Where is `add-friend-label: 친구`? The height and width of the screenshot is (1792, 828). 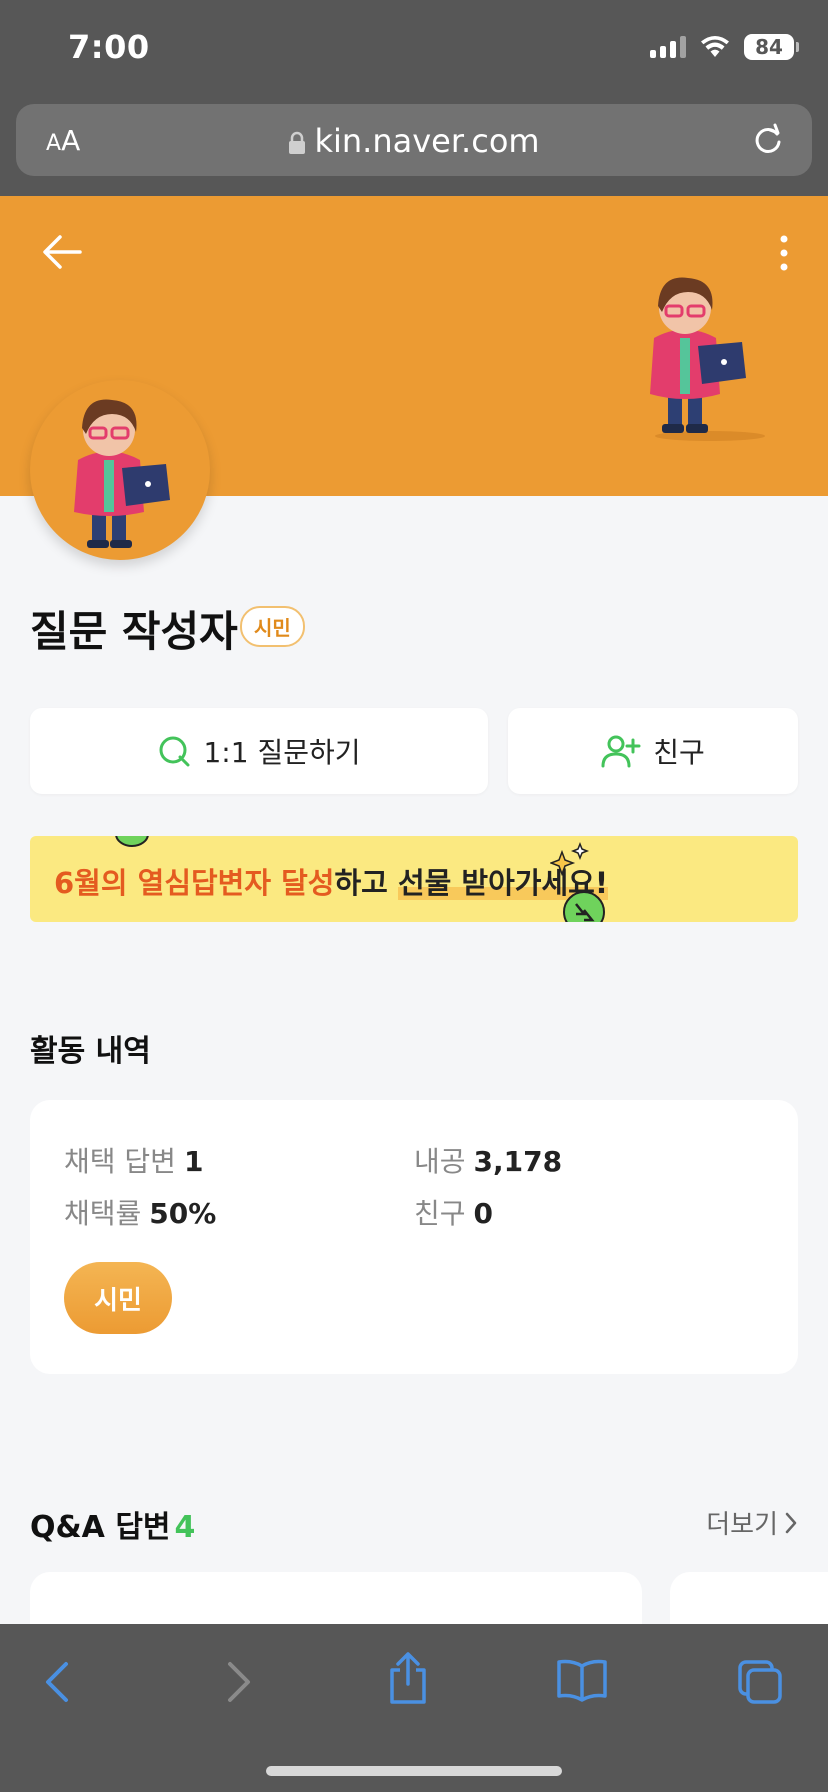
add-friend-label: 친구 is located at coordinates (679, 752).